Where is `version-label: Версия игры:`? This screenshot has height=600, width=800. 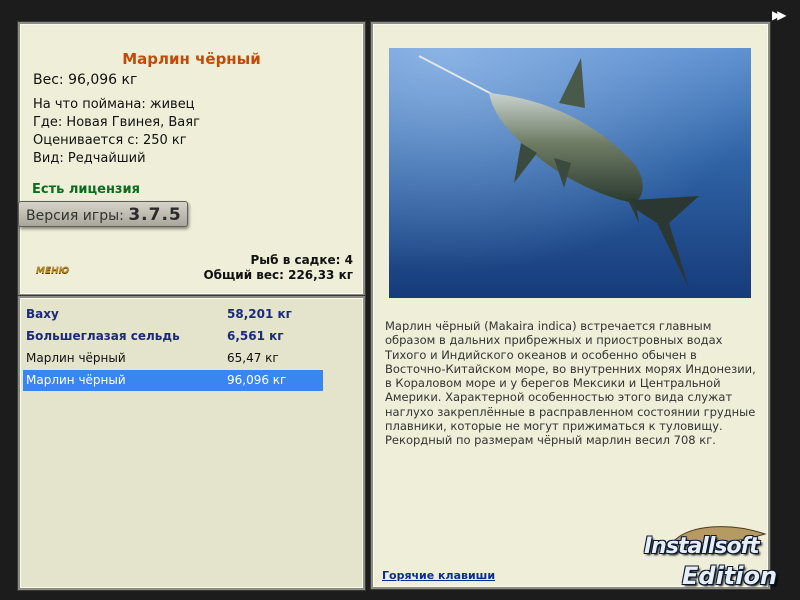 version-label: Версия игры: is located at coordinates (75, 216).